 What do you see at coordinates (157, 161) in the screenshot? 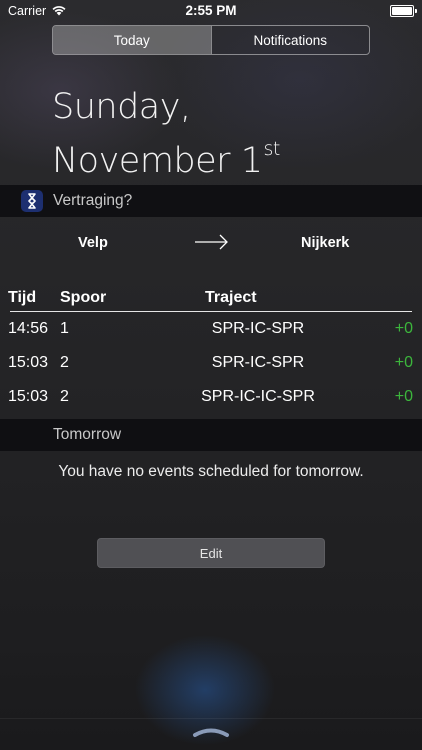
I see `date-month-day-text: November 1` at bounding box center [157, 161].